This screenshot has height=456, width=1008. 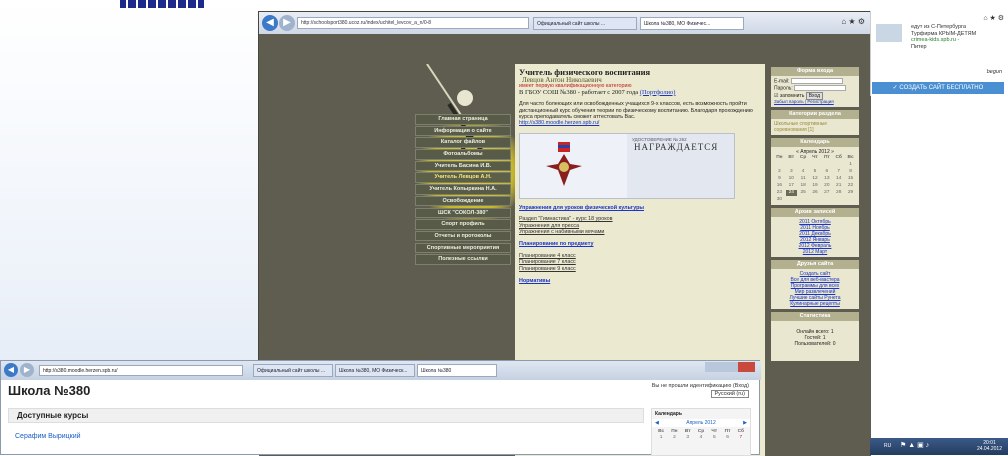 I want to click on moodle-calendar-date: 7, so click(x=741, y=437).